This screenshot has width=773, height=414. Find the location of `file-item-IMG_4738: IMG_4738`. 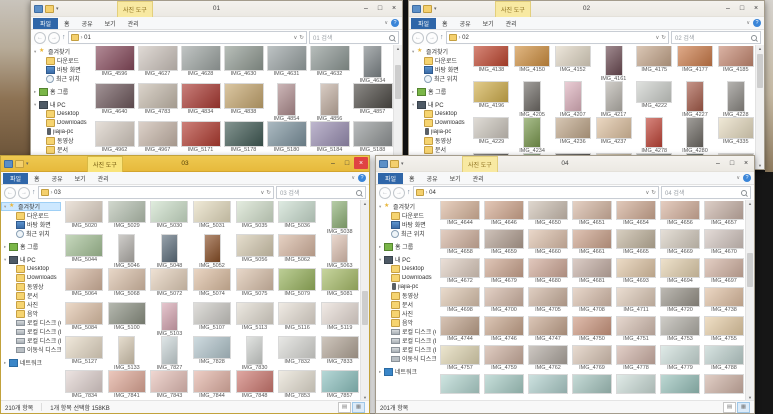

file-item-IMG_4738: IMG_4738 is located at coordinates (724, 302).